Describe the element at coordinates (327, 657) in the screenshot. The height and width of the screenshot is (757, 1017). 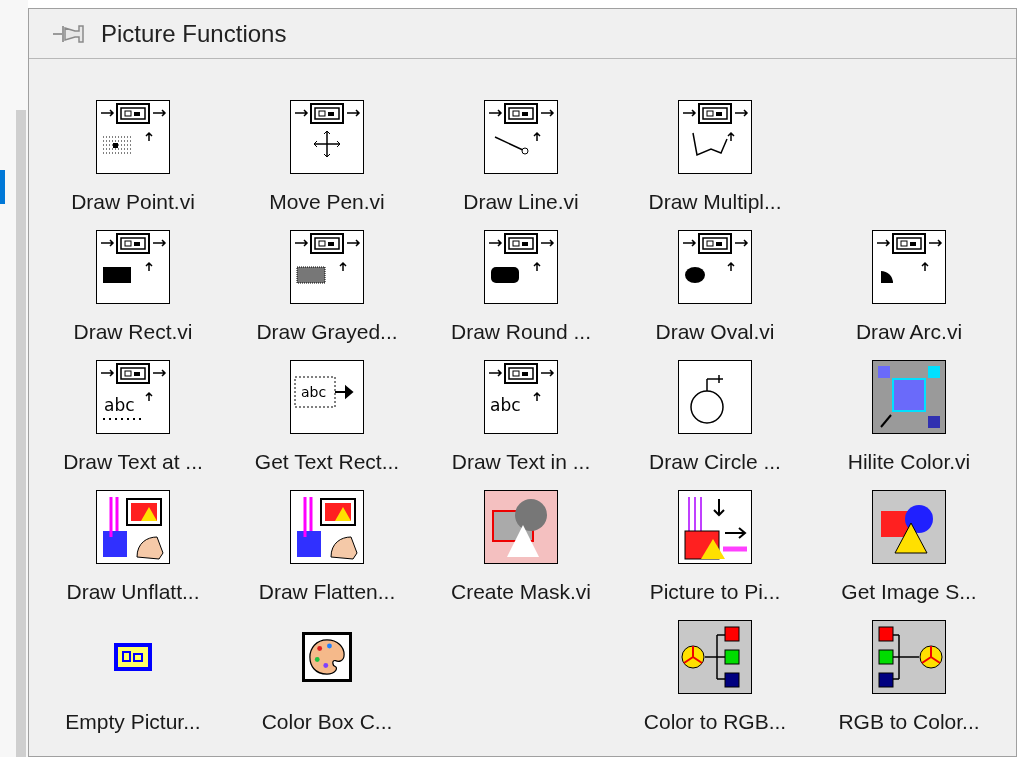
I see `color-palette-icon` at that location.